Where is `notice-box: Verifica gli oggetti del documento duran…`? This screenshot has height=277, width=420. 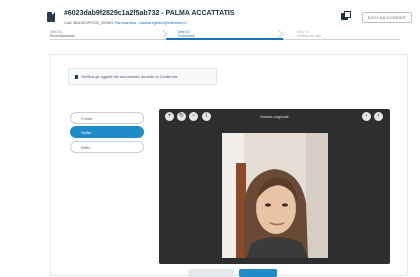 notice-box: Verifica gli oggetti del documento duran… is located at coordinates (142, 76).